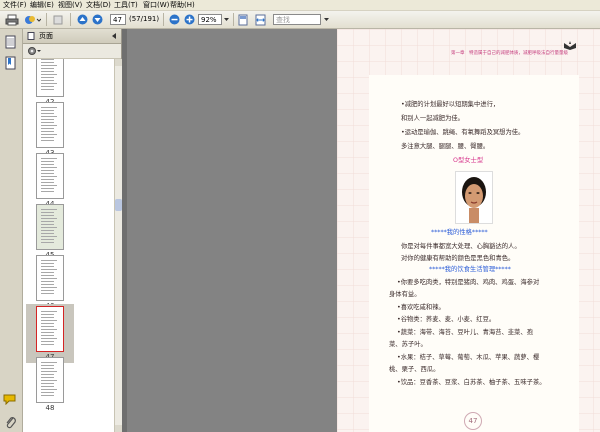 This screenshot has width=600, height=432. What do you see at coordinates (408, 344) in the screenshot?
I see `diet-line: 菜、苏子叶。` at bounding box center [408, 344].